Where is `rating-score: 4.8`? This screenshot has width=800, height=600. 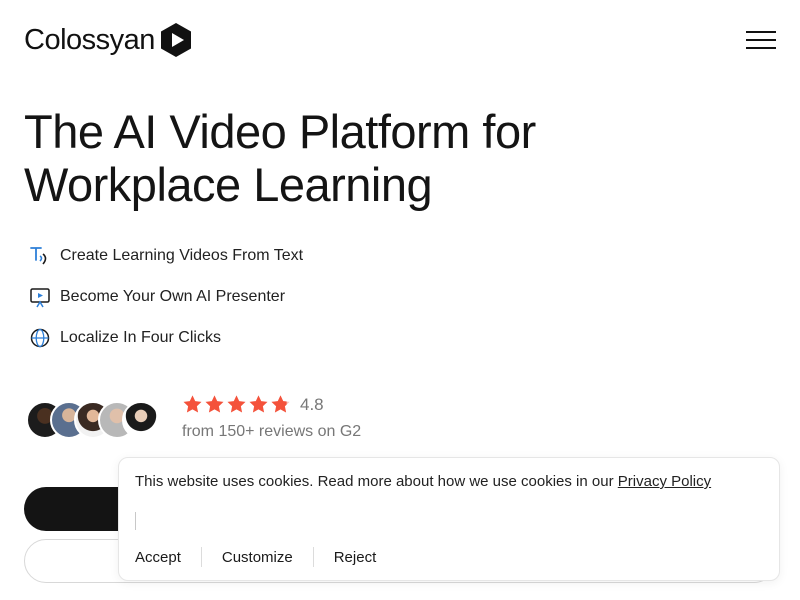 rating-score: 4.8 is located at coordinates (312, 404).